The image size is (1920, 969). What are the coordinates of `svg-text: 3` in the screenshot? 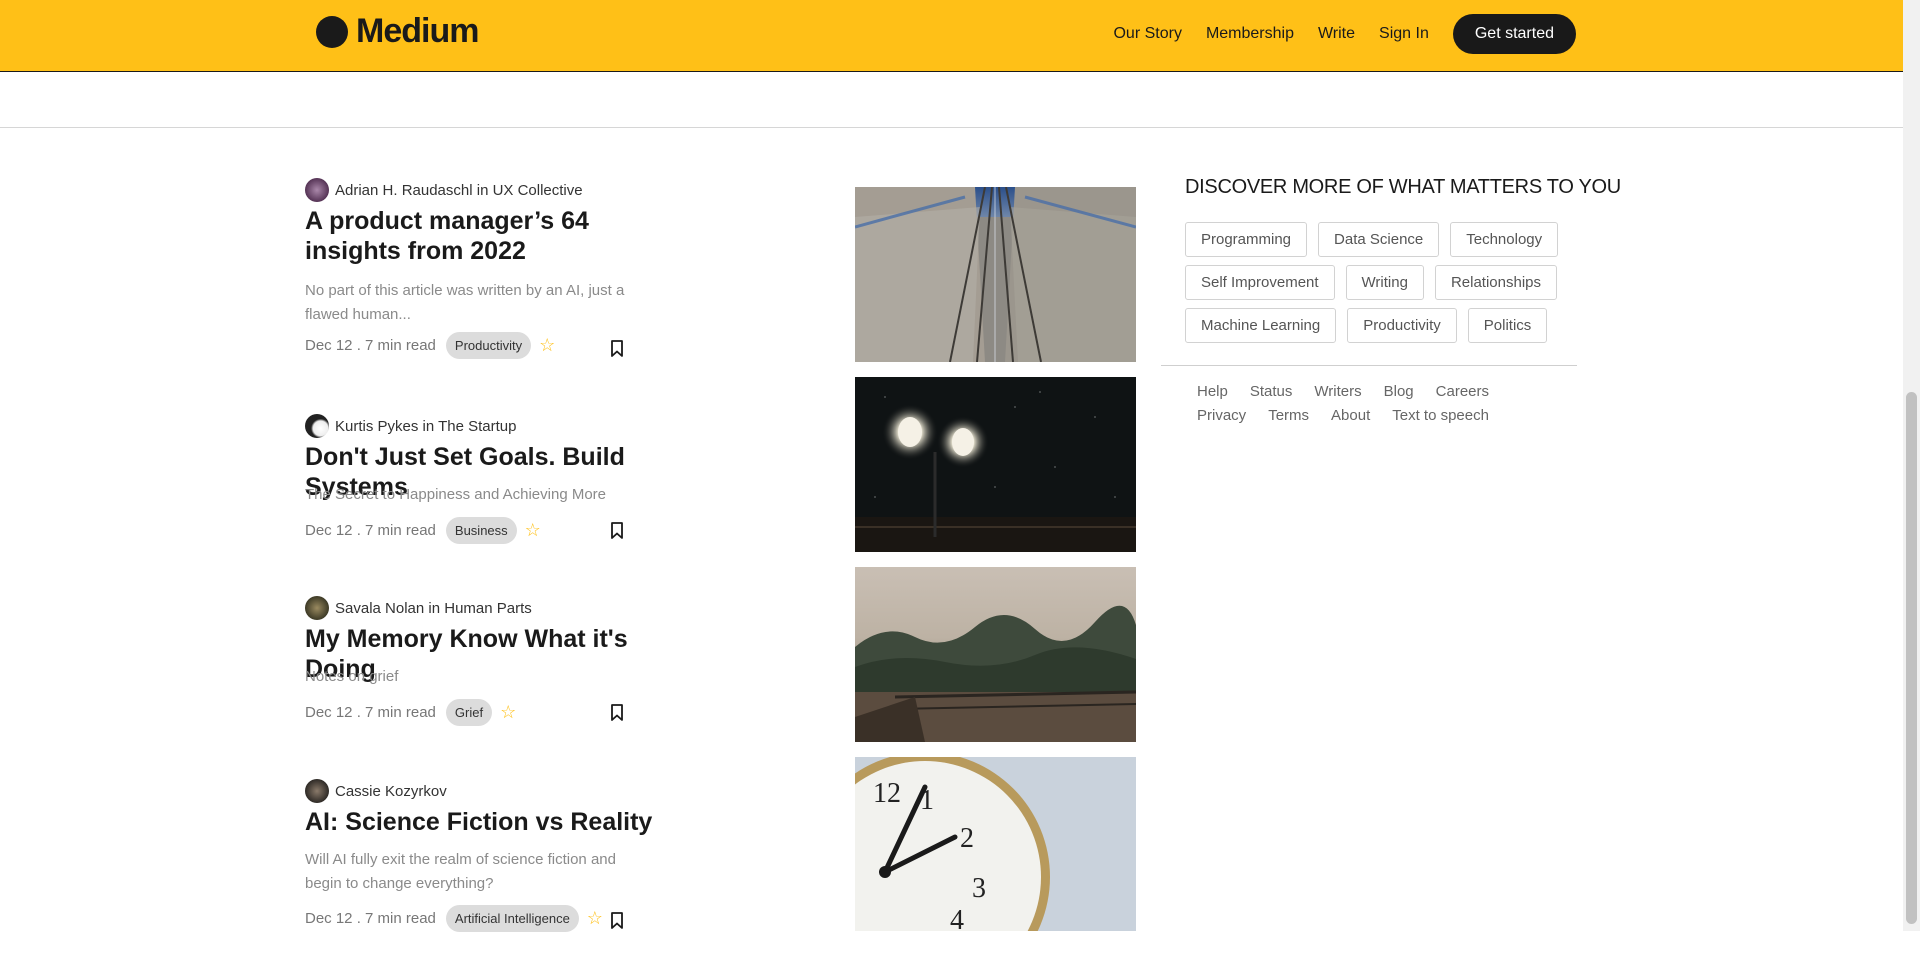 It's located at (979, 888).